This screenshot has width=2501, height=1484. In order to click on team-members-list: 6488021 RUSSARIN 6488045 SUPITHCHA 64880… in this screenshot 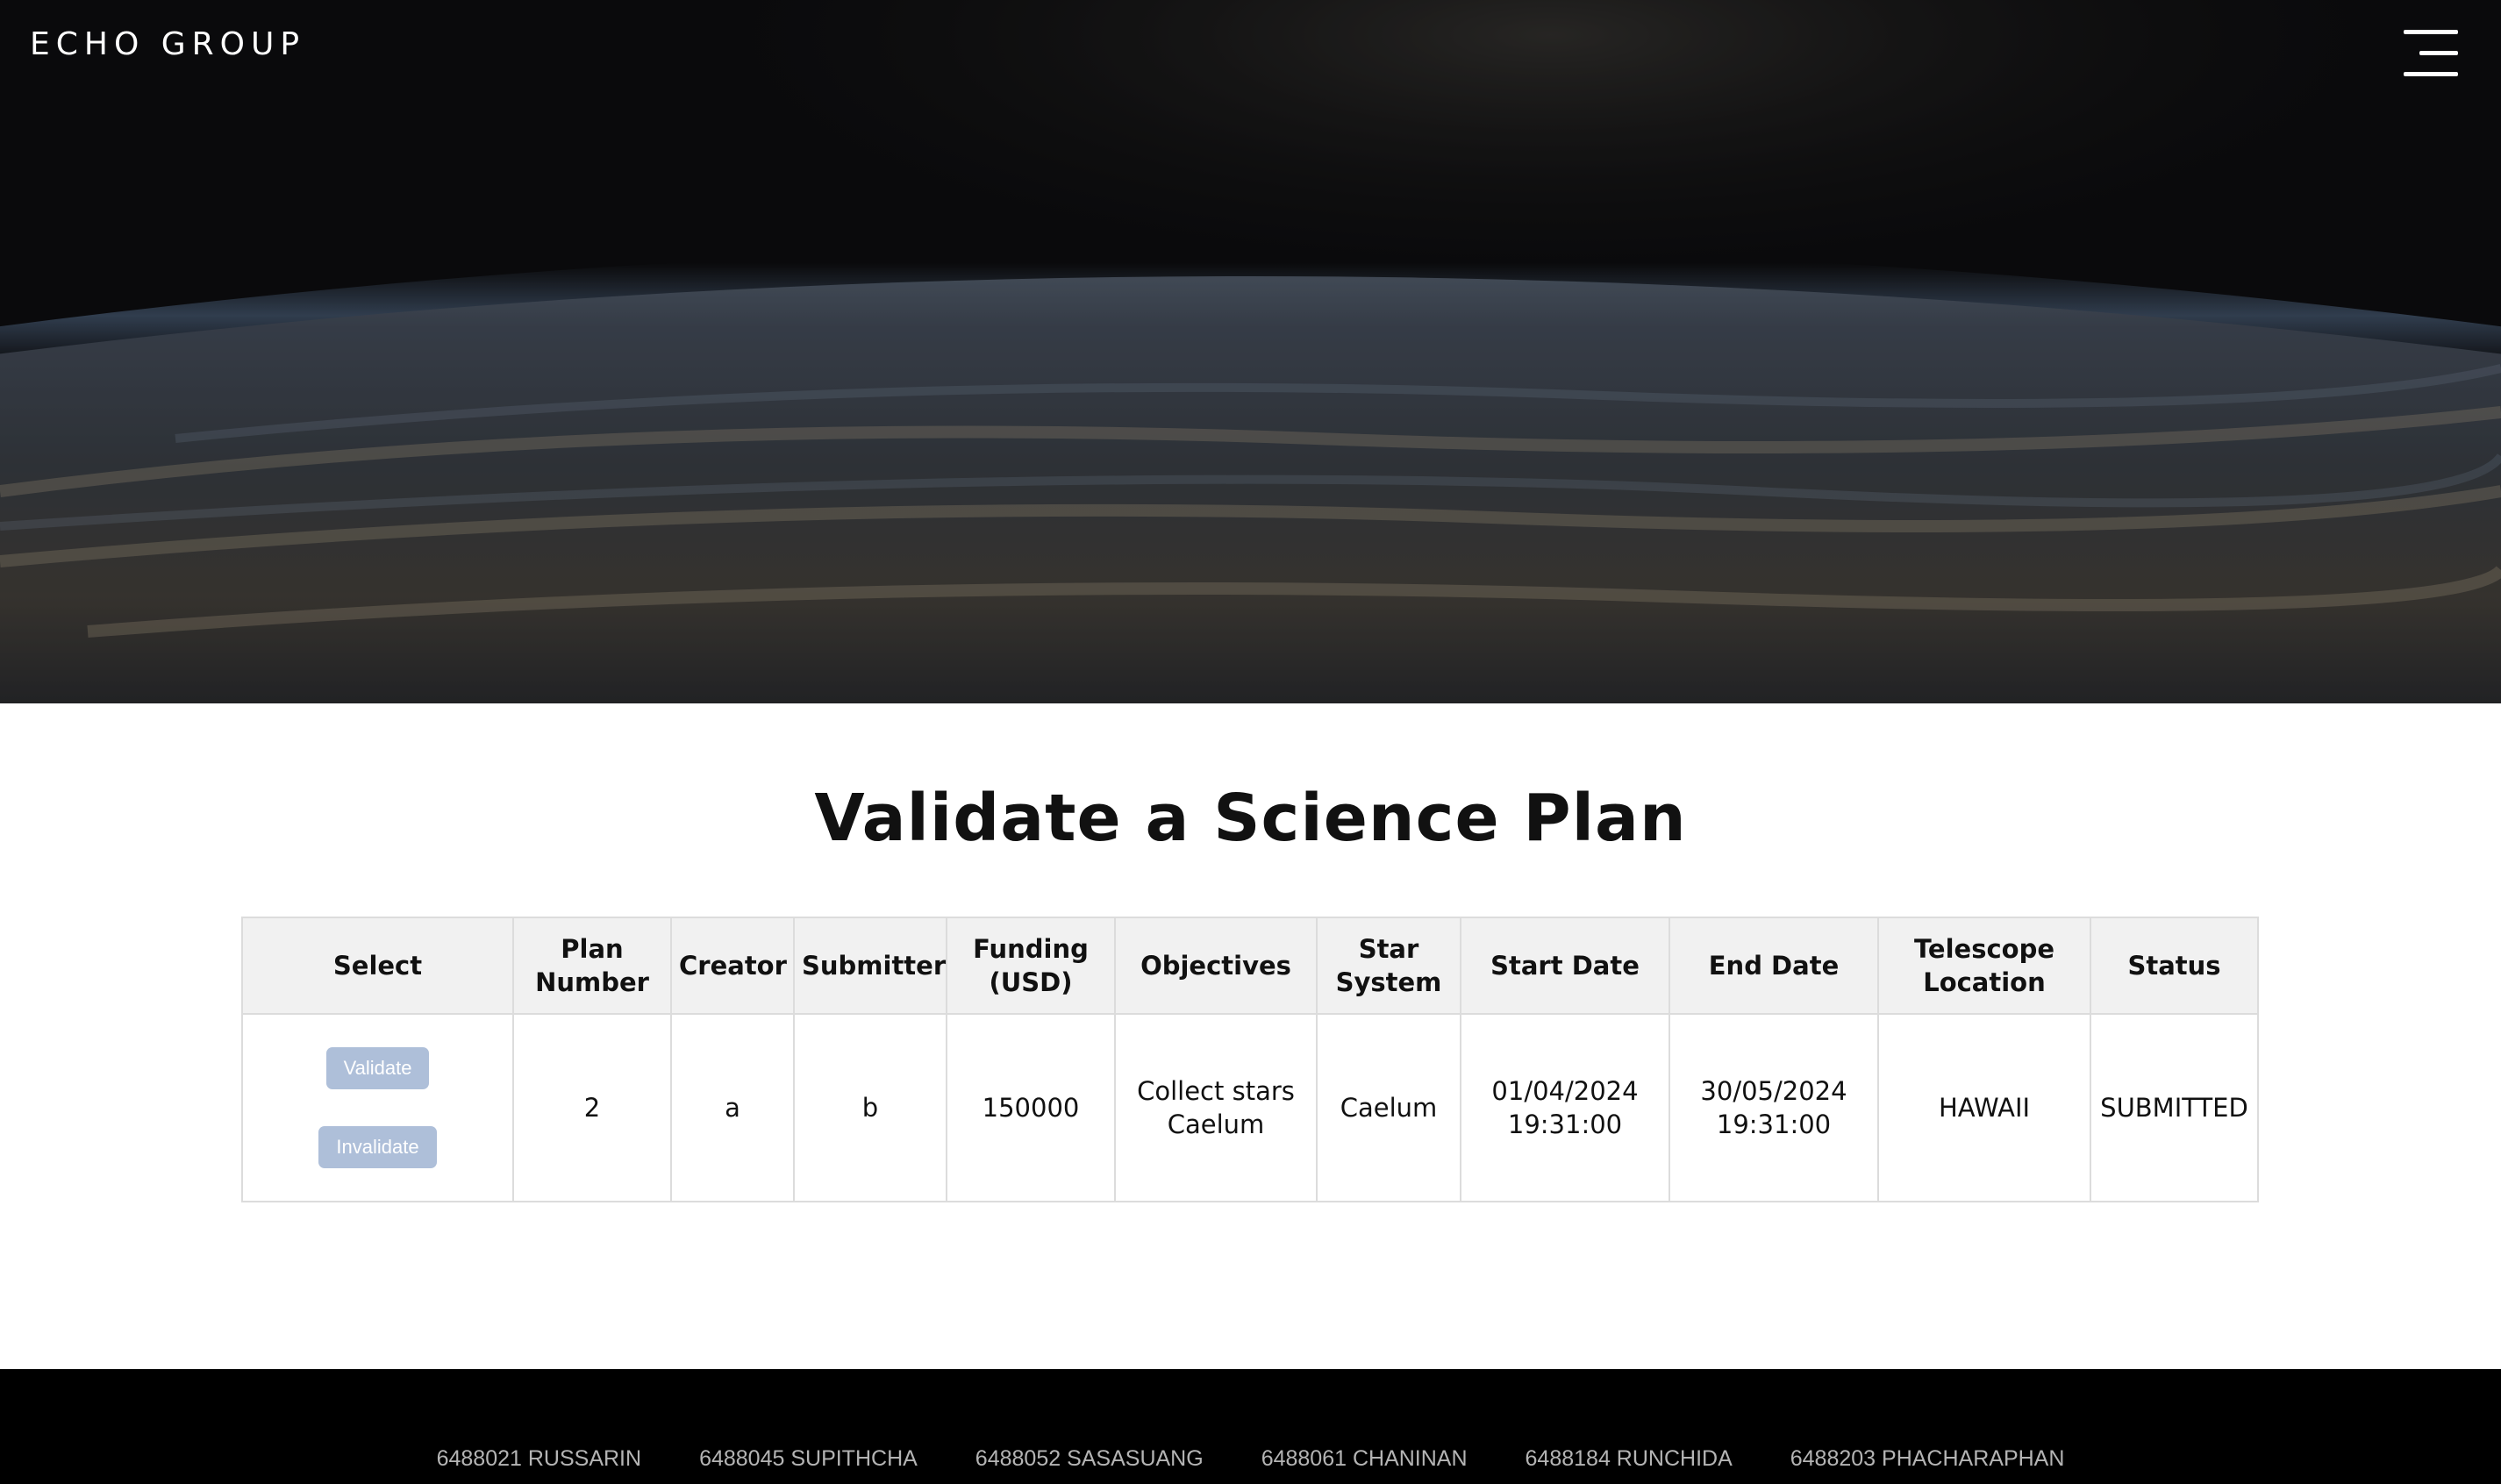, I will do `click(1250, 1459)`.